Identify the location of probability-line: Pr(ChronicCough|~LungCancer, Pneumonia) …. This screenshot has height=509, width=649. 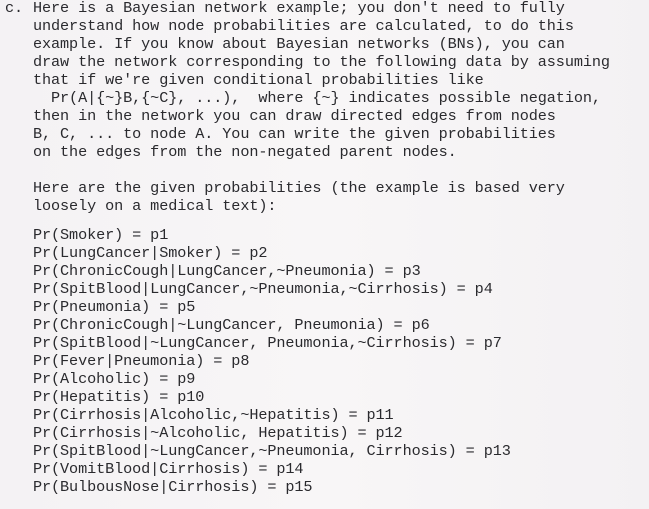
(231, 325).